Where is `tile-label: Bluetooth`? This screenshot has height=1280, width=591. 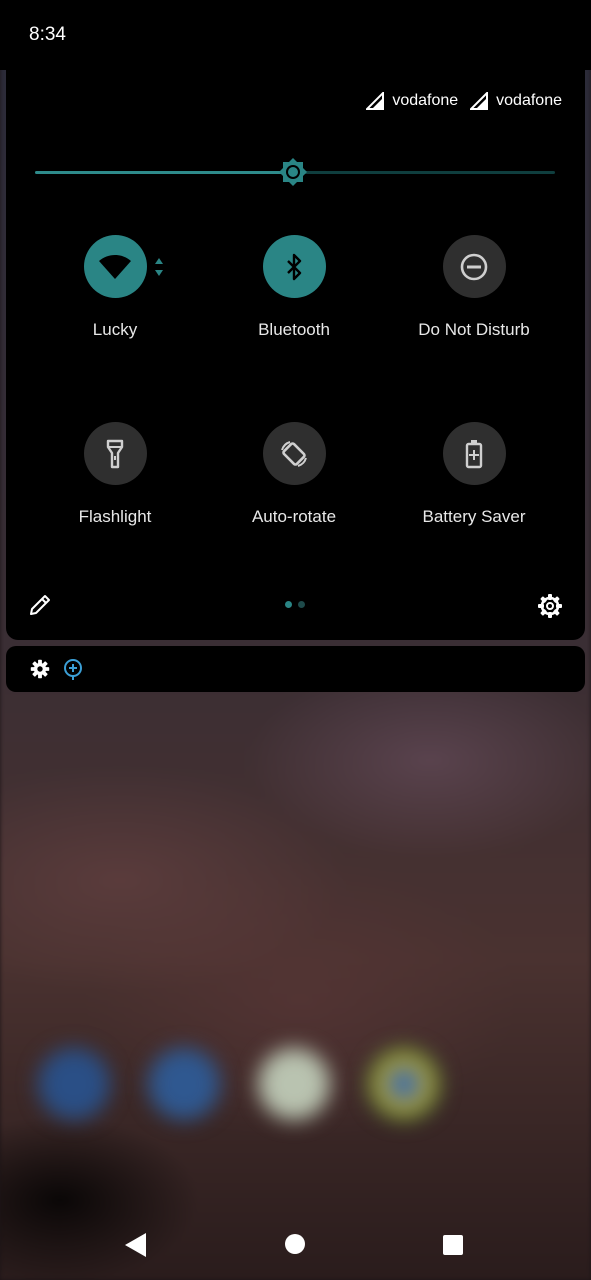 tile-label: Bluetooth is located at coordinates (294, 329).